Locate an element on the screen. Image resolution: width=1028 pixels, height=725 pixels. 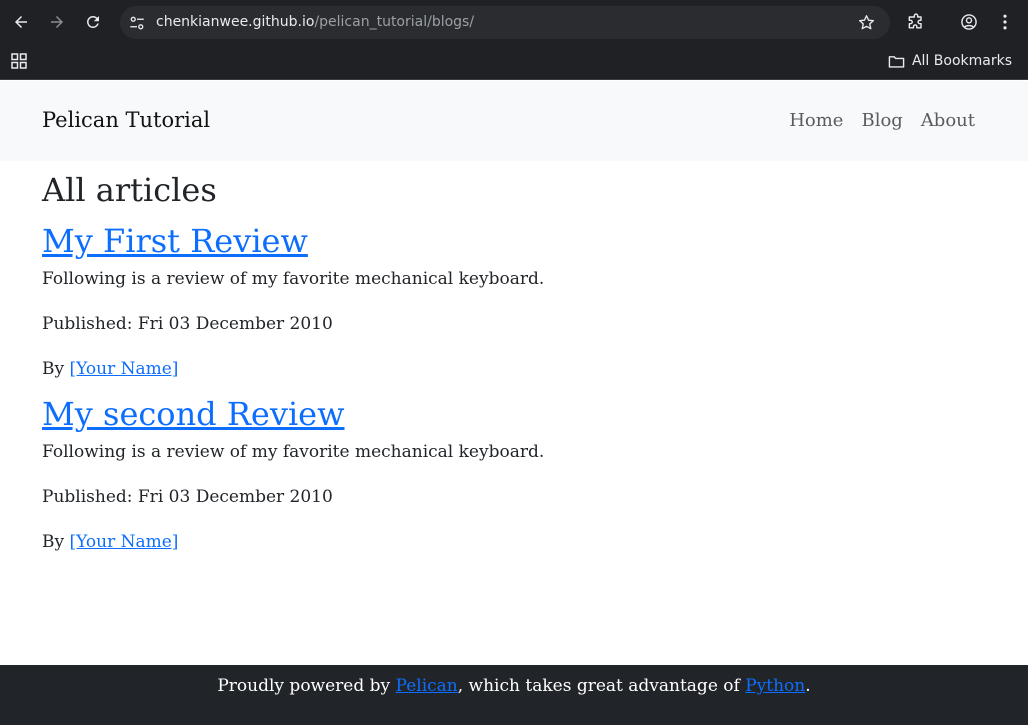
site-nav: Home Blog About is located at coordinates (882, 120).